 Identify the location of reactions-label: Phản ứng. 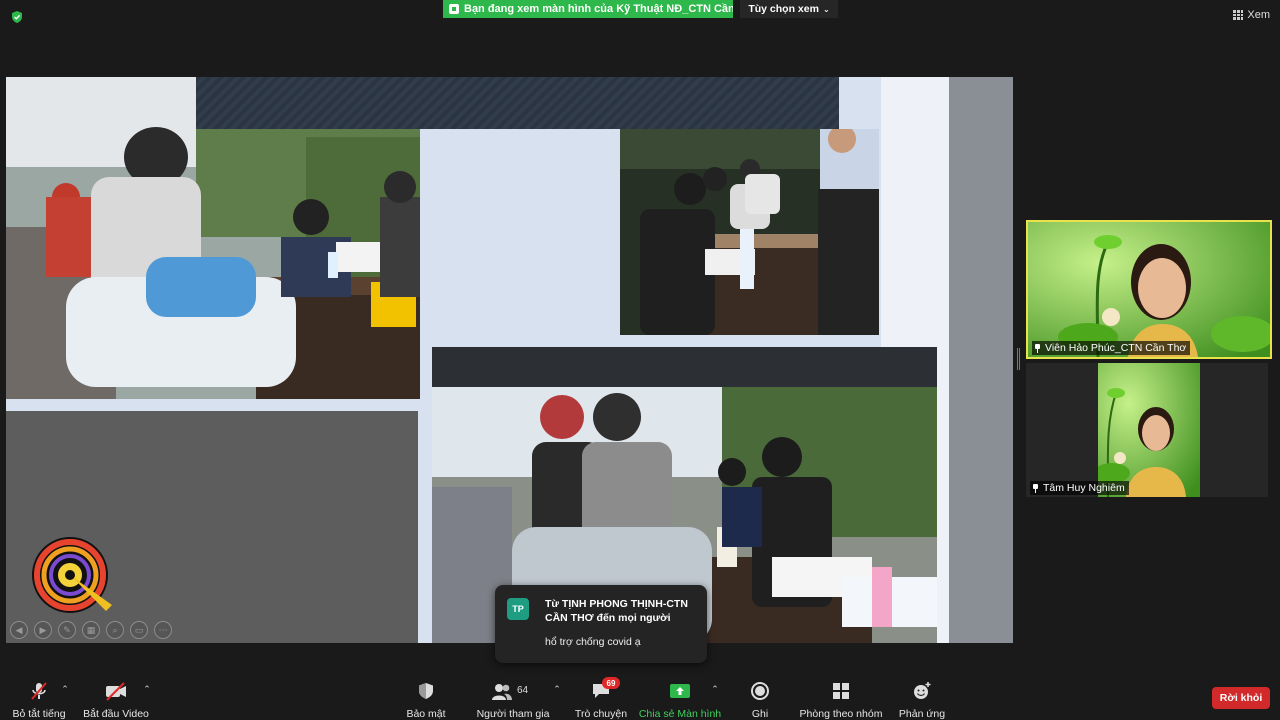
(922, 714).